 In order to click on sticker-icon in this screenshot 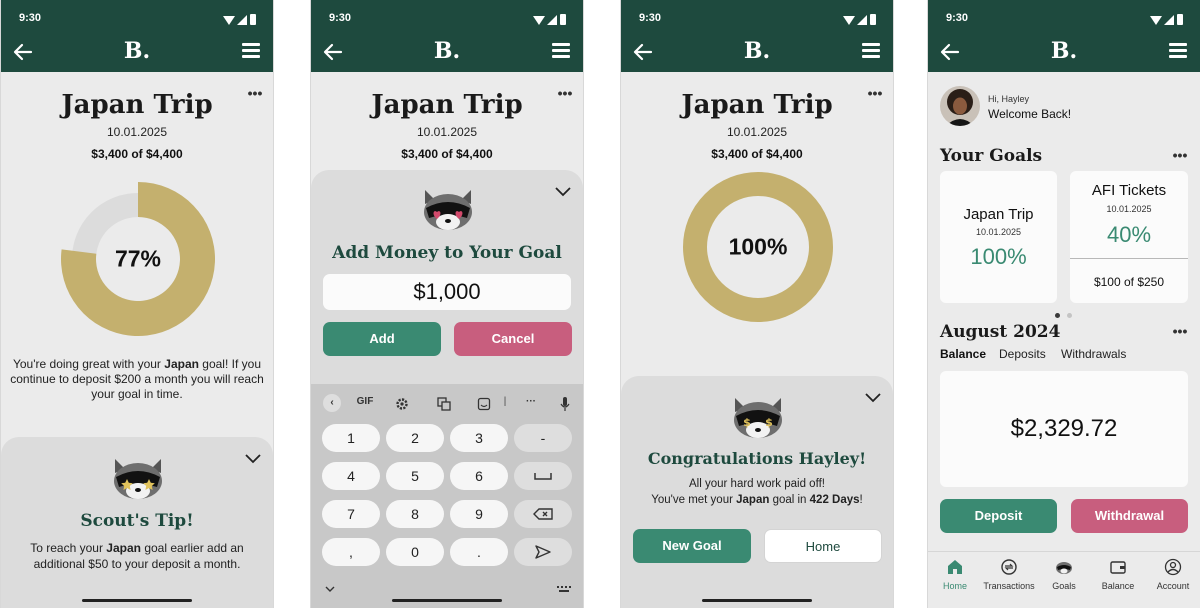, I will do `click(484, 404)`.